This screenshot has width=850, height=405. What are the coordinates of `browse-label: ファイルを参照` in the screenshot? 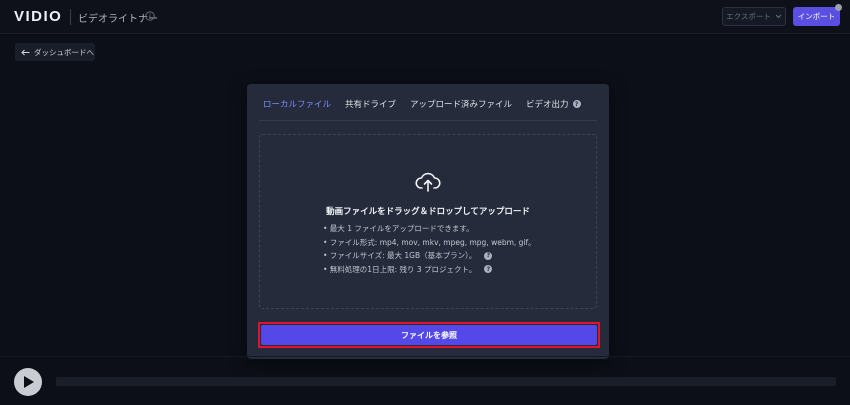 It's located at (429, 335).